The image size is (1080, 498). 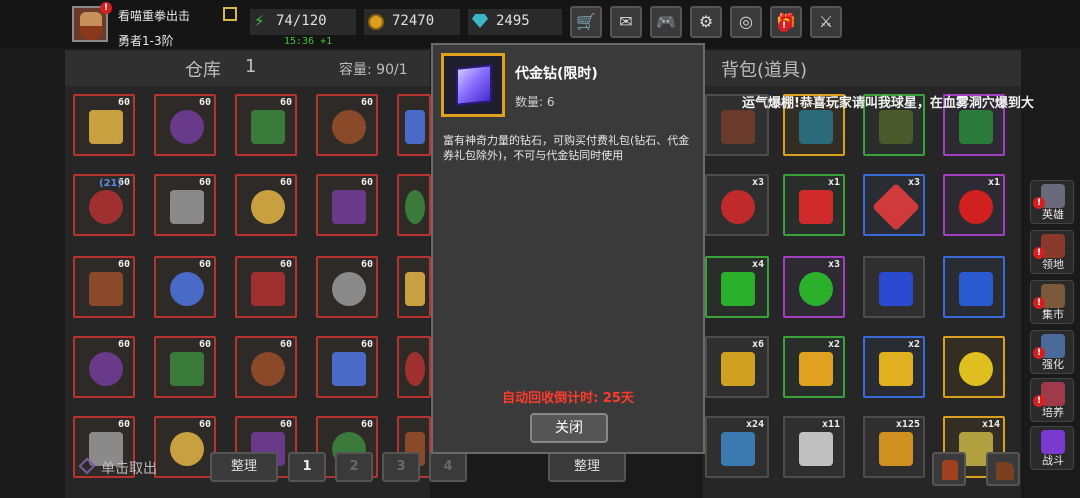 What do you see at coordinates (129, 469) in the screenshot?
I see `single-take-label: 单击取出` at bounding box center [129, 469].